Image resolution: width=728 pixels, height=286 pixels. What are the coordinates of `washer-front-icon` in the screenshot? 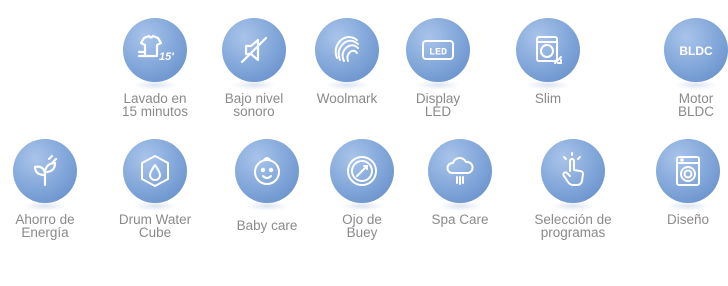 It's located at (688, 171).